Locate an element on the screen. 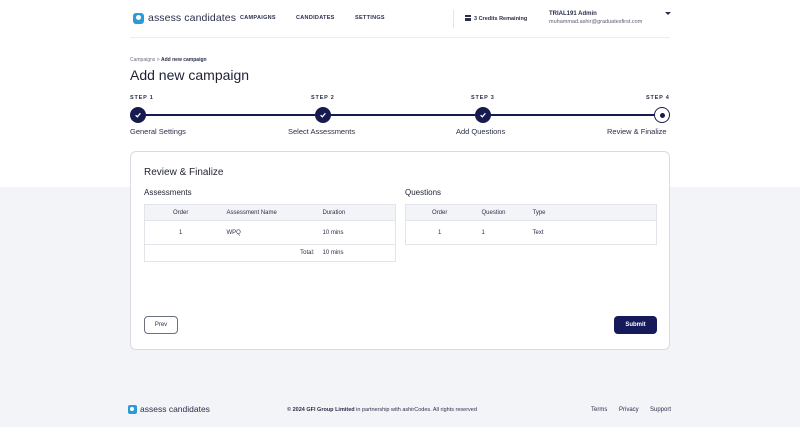  questions-title: Questions is located at coordinates (423, 192).